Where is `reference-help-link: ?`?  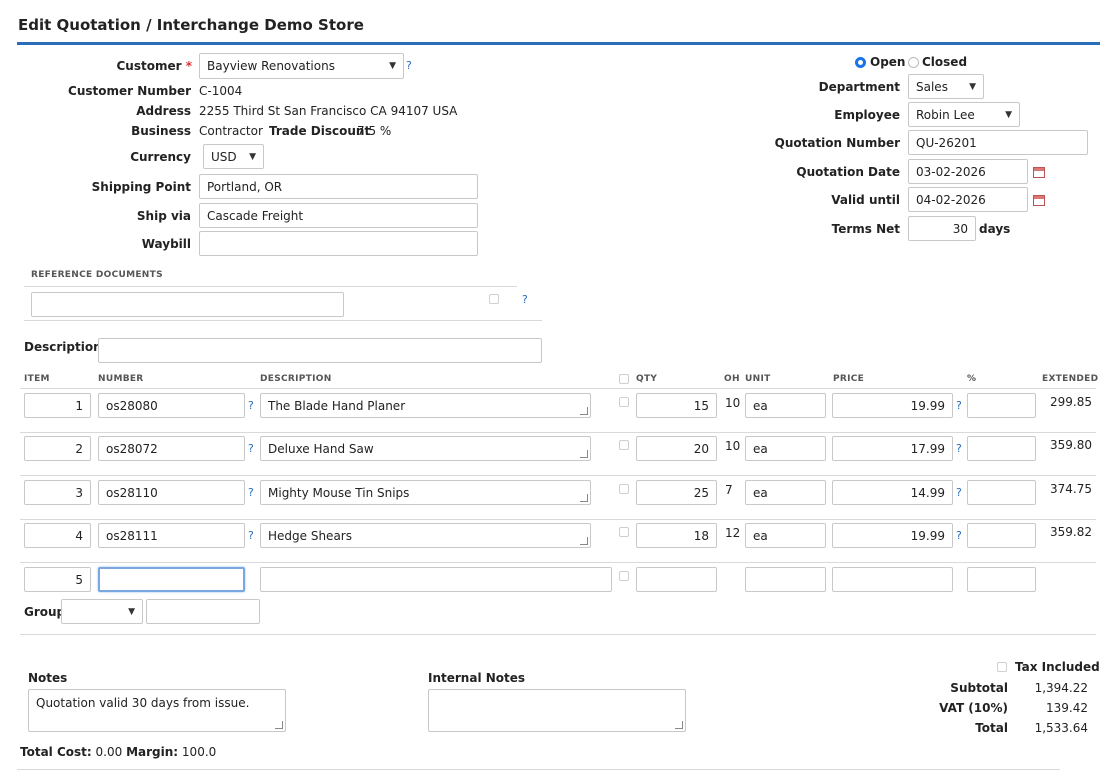 reference-help-link: ? is located at coordinates (525, 299).